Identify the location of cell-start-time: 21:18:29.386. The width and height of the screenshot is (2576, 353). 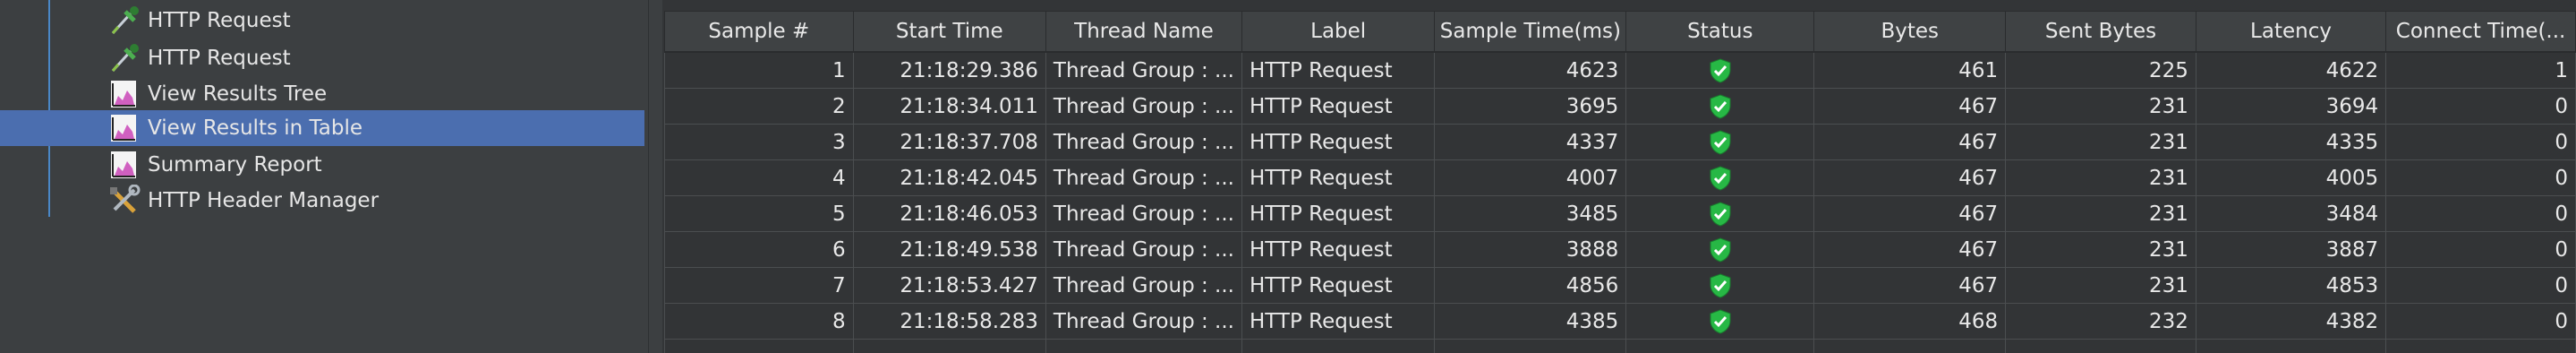
(949, 70).